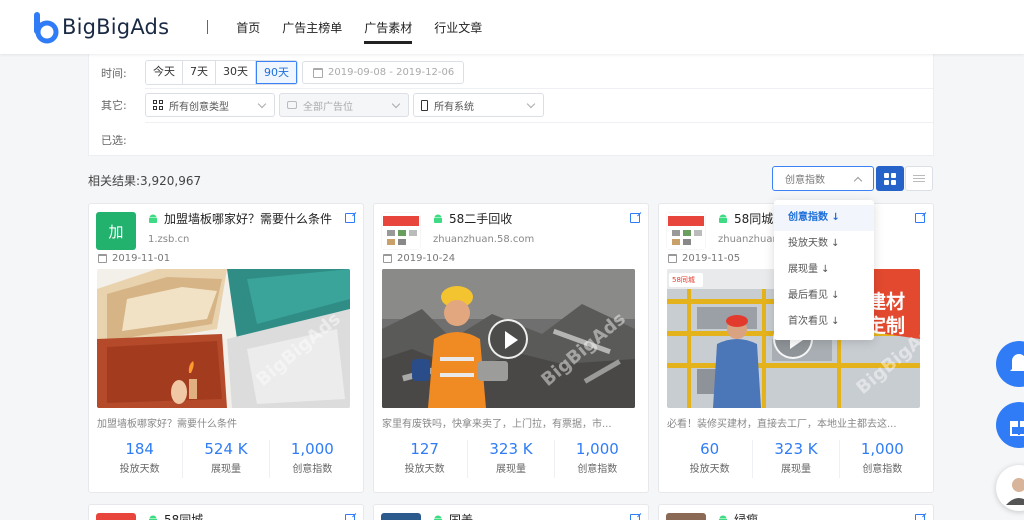  Describe the element at coordinates (597, 449) in the screenshot. I see `stat-creative-index-value: 1,000` at that location.